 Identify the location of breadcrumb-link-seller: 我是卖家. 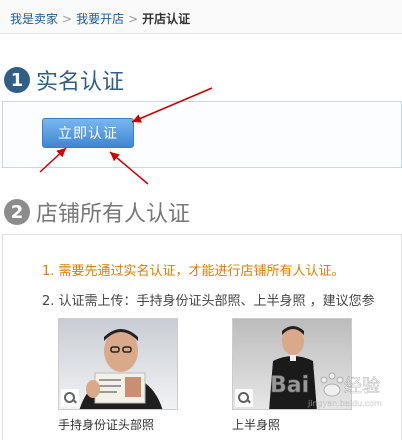
(34, 19).